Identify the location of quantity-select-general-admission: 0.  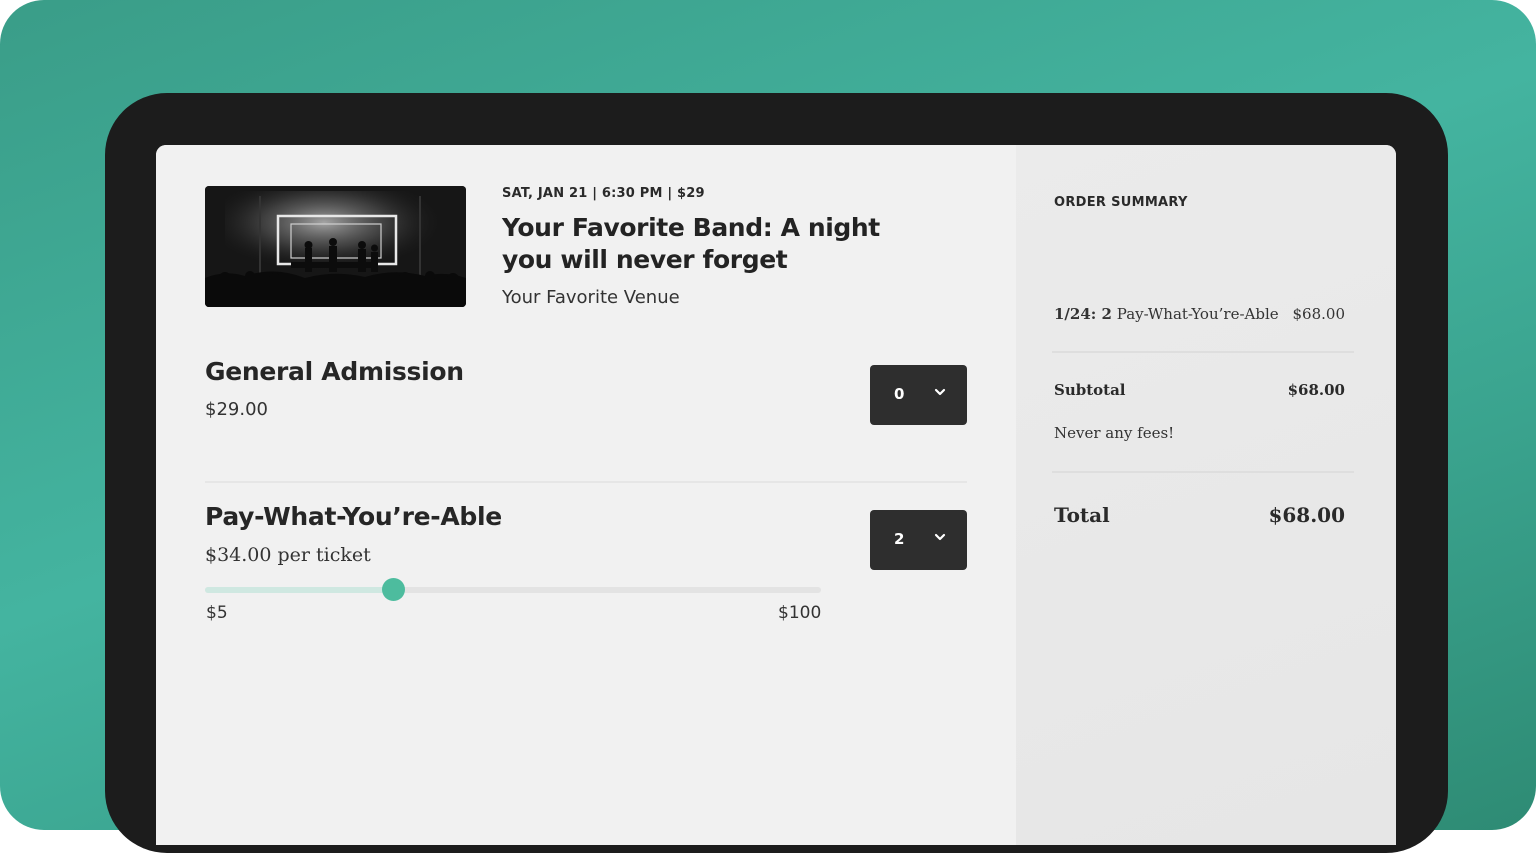
(918, 395).